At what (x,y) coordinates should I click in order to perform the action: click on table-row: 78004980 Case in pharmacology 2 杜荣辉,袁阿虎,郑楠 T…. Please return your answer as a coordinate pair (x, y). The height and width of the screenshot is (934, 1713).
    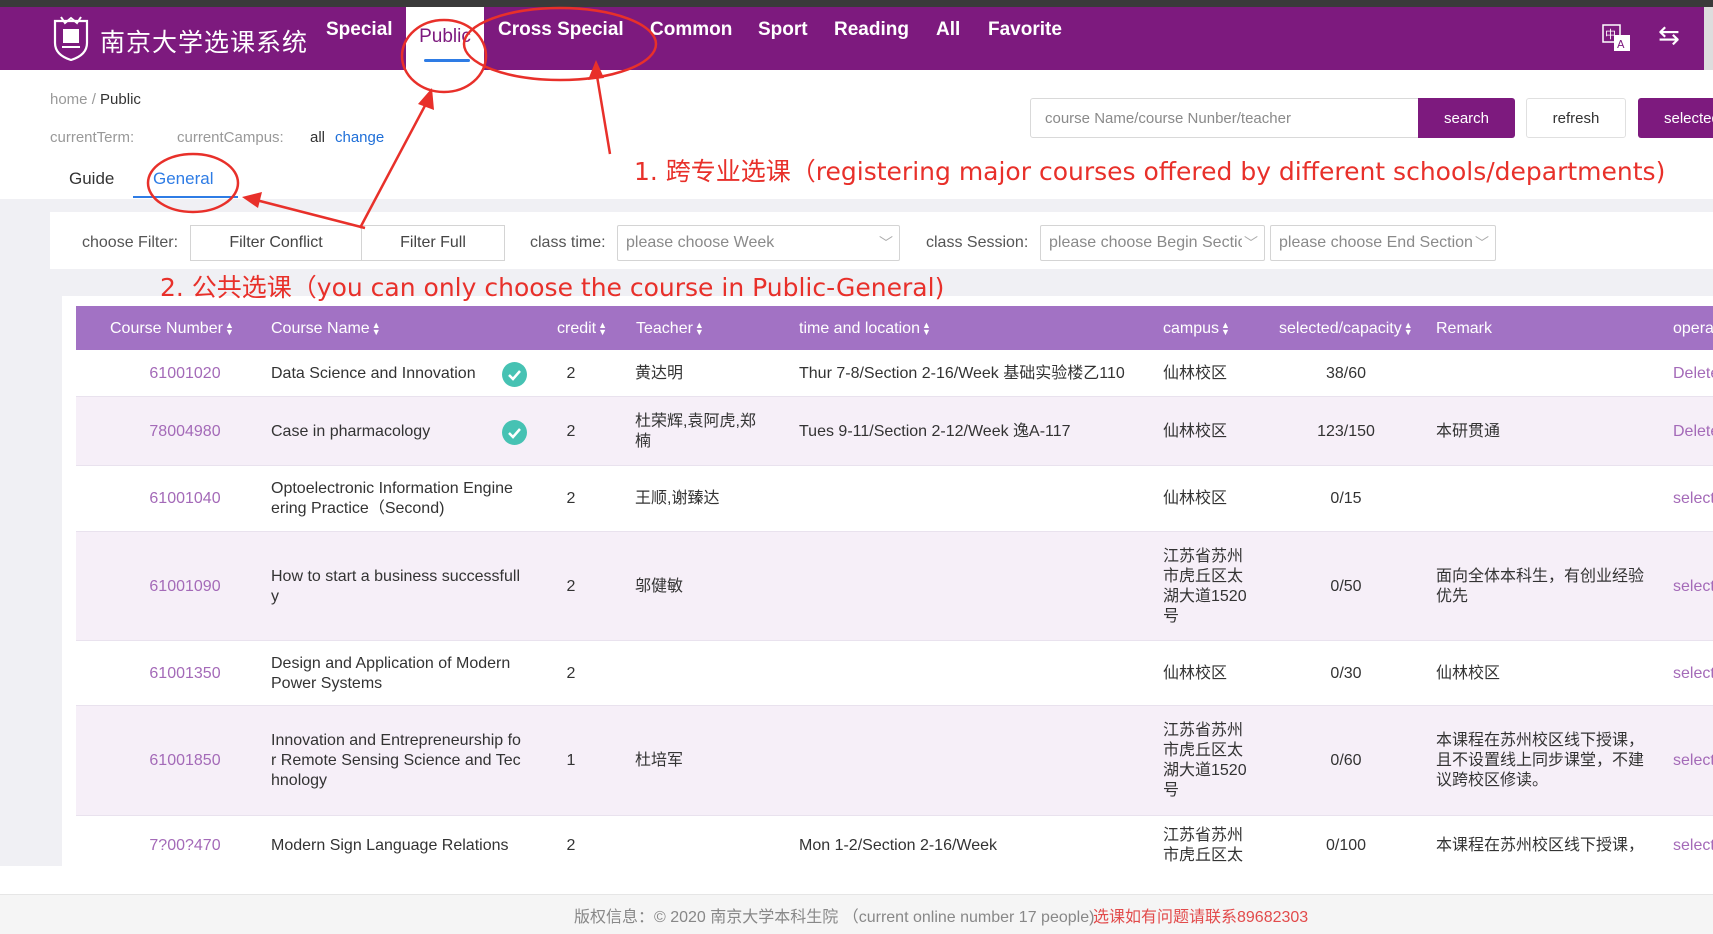
    Looking at the image, I should click on (894, 431).